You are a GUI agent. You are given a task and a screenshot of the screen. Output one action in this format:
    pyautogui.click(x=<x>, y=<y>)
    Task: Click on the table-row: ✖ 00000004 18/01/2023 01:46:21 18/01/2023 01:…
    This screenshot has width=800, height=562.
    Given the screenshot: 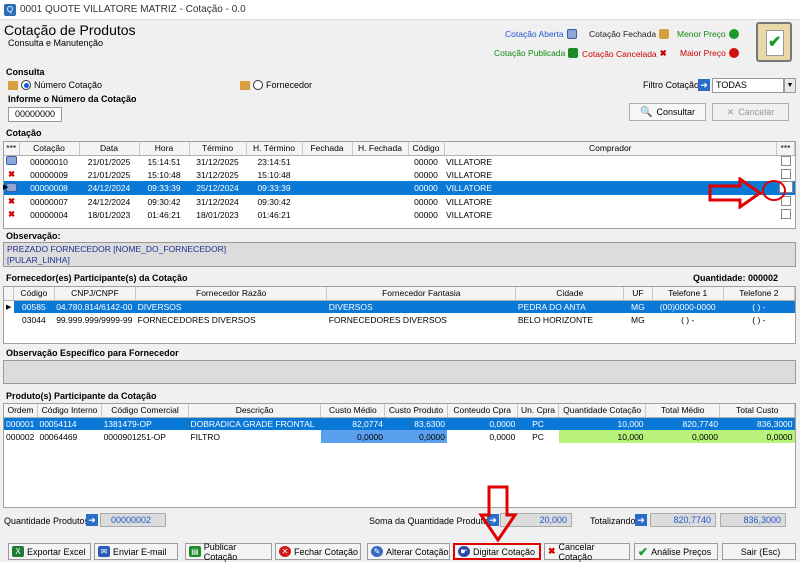 What is the action you would take?
    pyautogui.click(x=399, y=214)
    